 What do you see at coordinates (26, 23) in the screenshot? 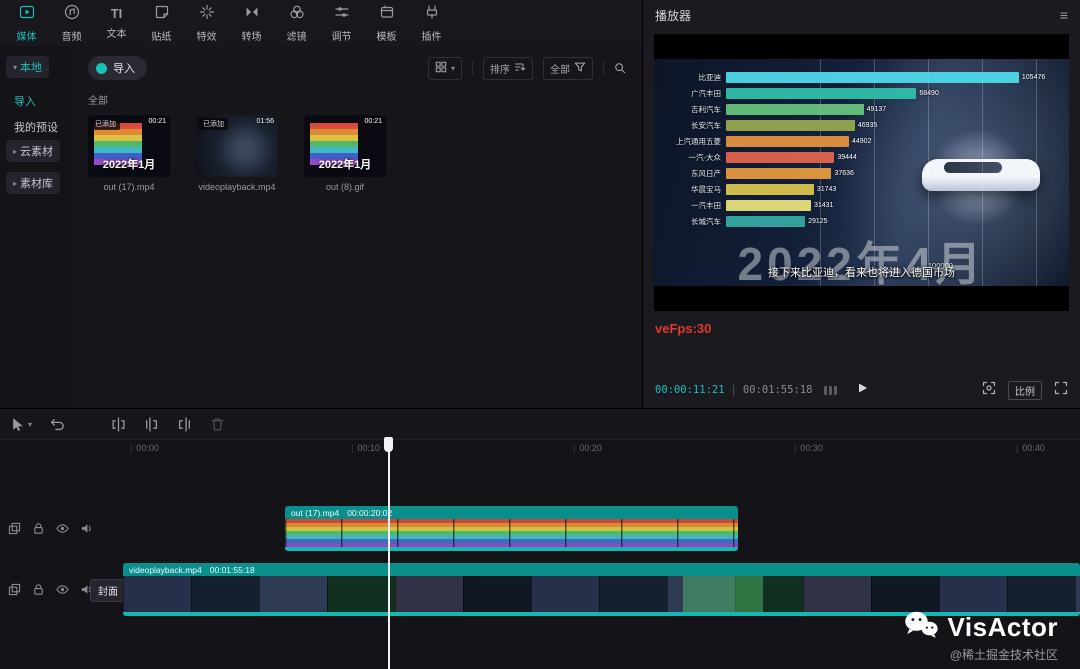
I see `tab-media: 媒体` at bounding box center [26, 23].